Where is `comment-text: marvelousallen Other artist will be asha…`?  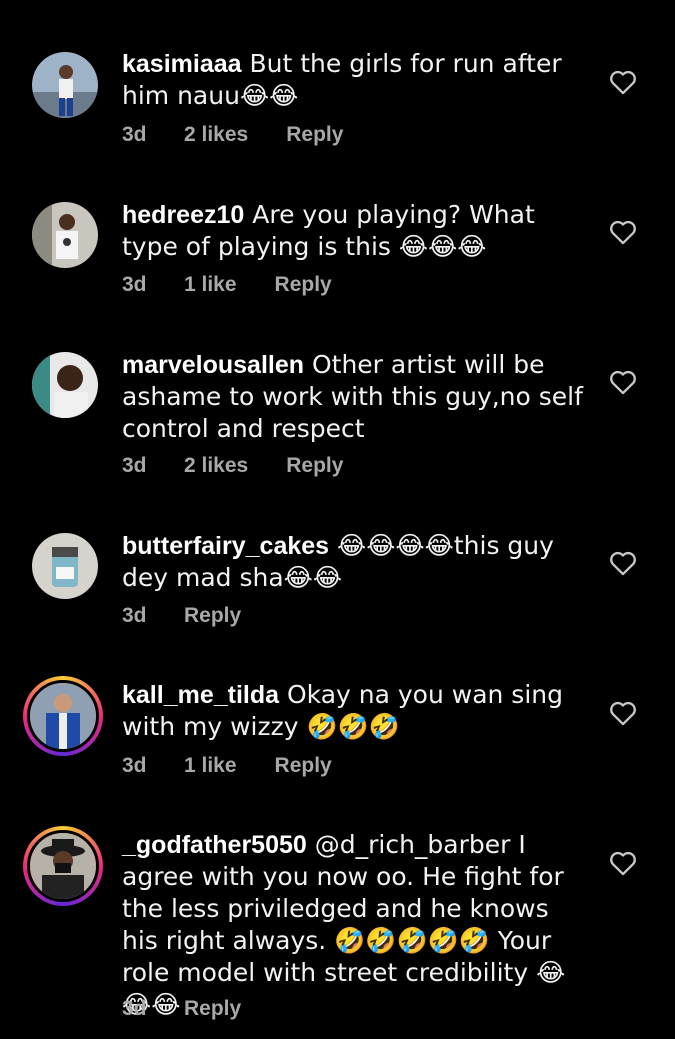
comment-text: marvelousallen Other artist will be asha… is located at coordinates (357, 397).